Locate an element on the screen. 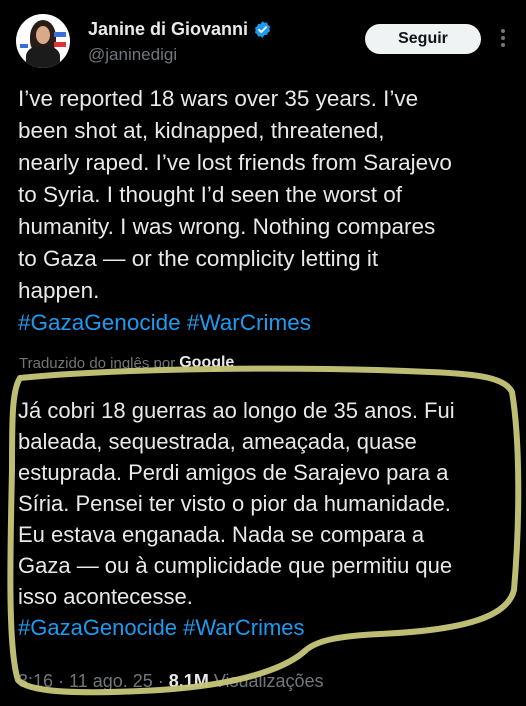 The width and height of the screenshot is (526, 706). author-display-name: Janine di Giovanni is located at coordinates (168, 29).